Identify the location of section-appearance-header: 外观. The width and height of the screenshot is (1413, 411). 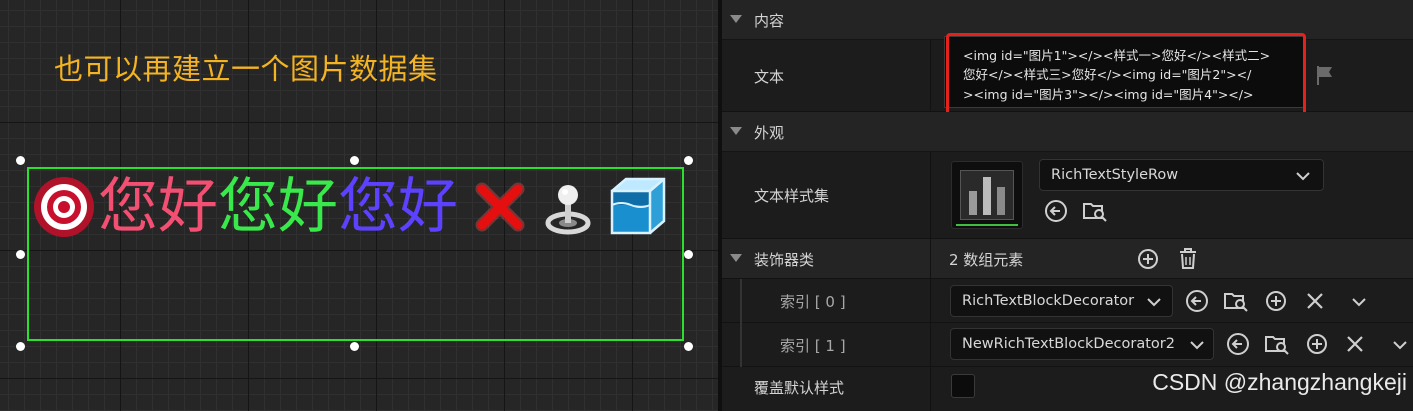
(1067, 132).